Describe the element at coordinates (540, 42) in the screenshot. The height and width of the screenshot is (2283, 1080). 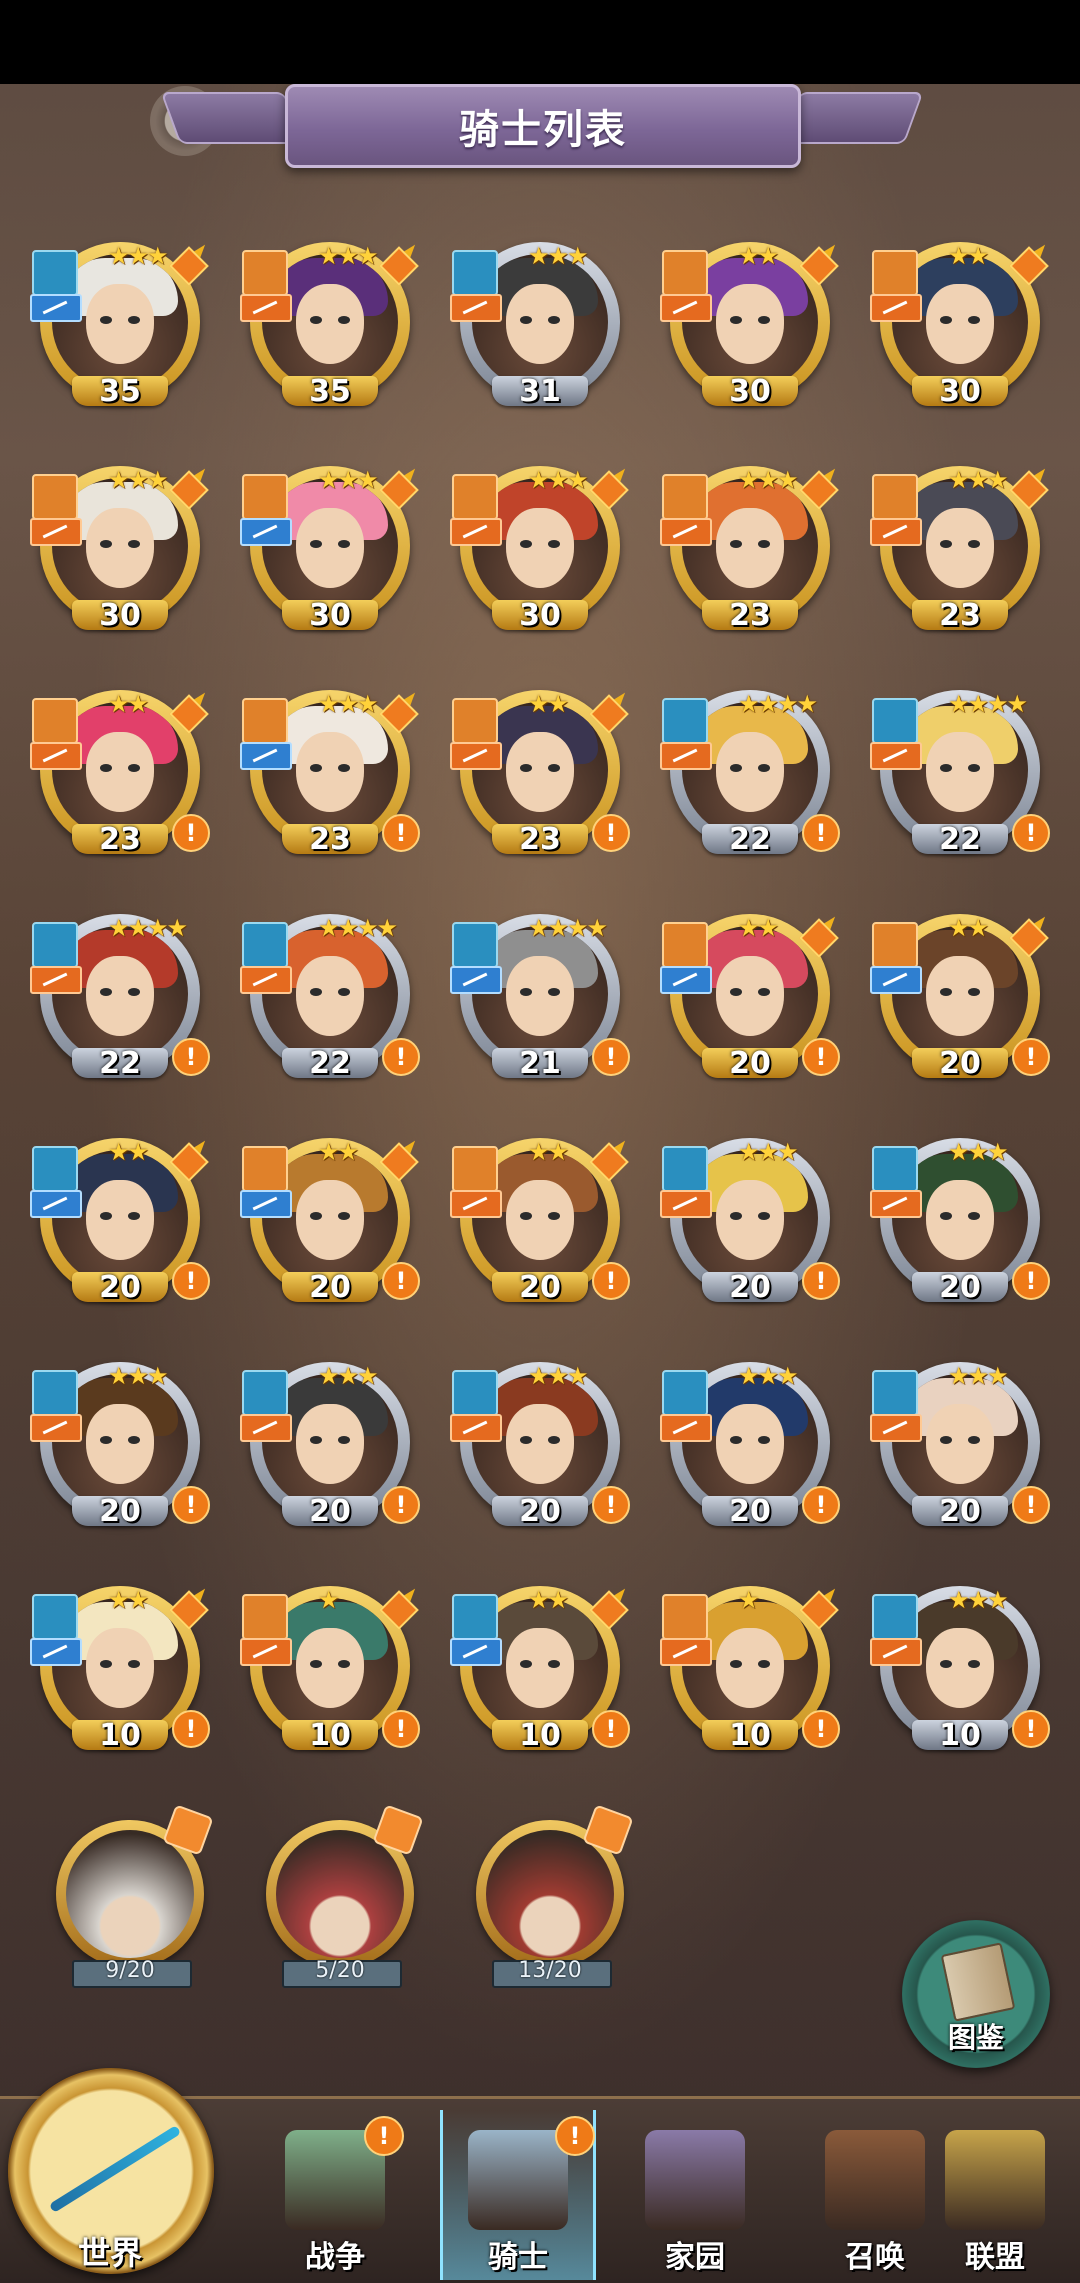
I see `status-bar` at that location.